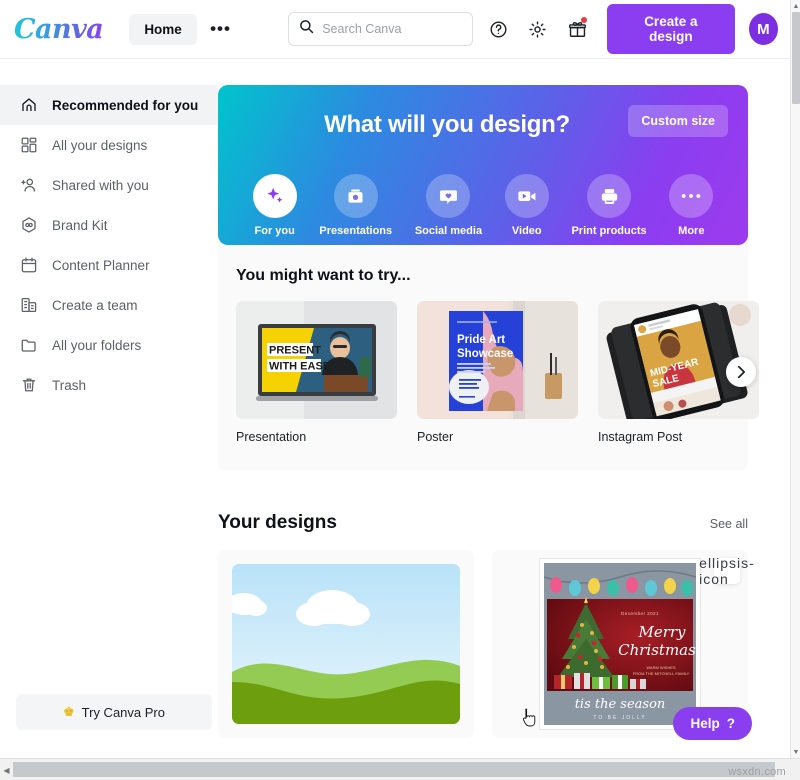  I want to click on ellipsis-icon, so click(691, 196).